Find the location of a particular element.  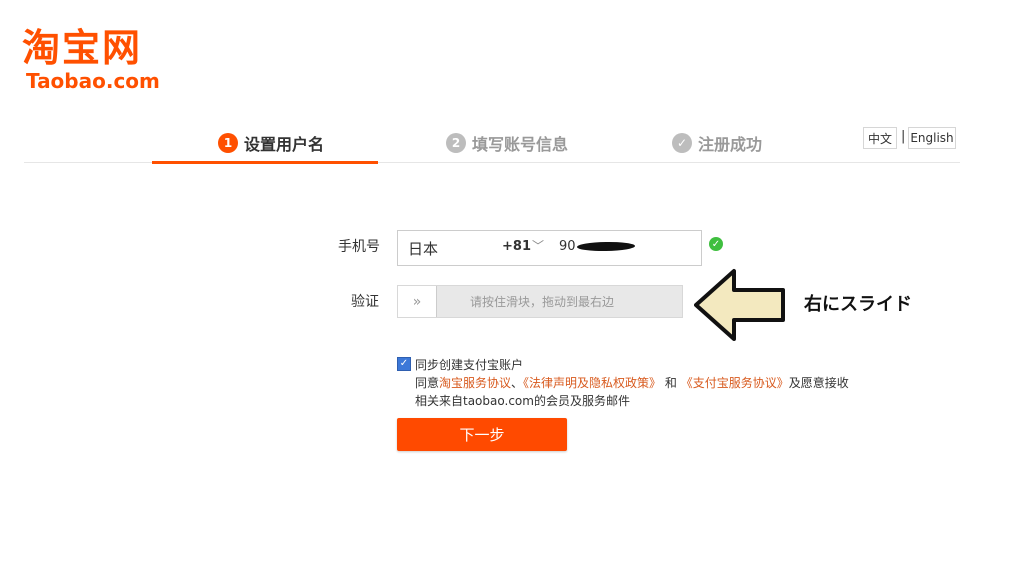

taobao-logo-en: Taobao.com is located at coordinates (93, 81).